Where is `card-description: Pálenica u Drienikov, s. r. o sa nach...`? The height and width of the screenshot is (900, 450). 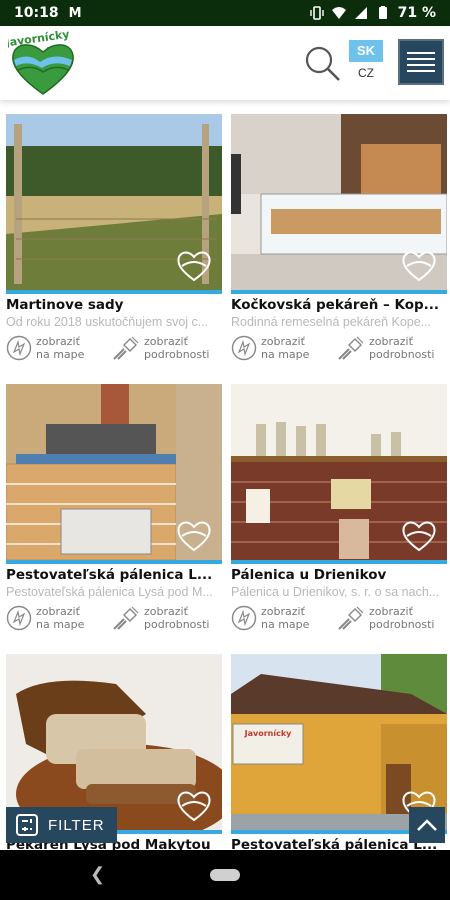 card-description: Pálenica u Drienikov, s. r. o sa nach... is located at coordinates (335, 592).